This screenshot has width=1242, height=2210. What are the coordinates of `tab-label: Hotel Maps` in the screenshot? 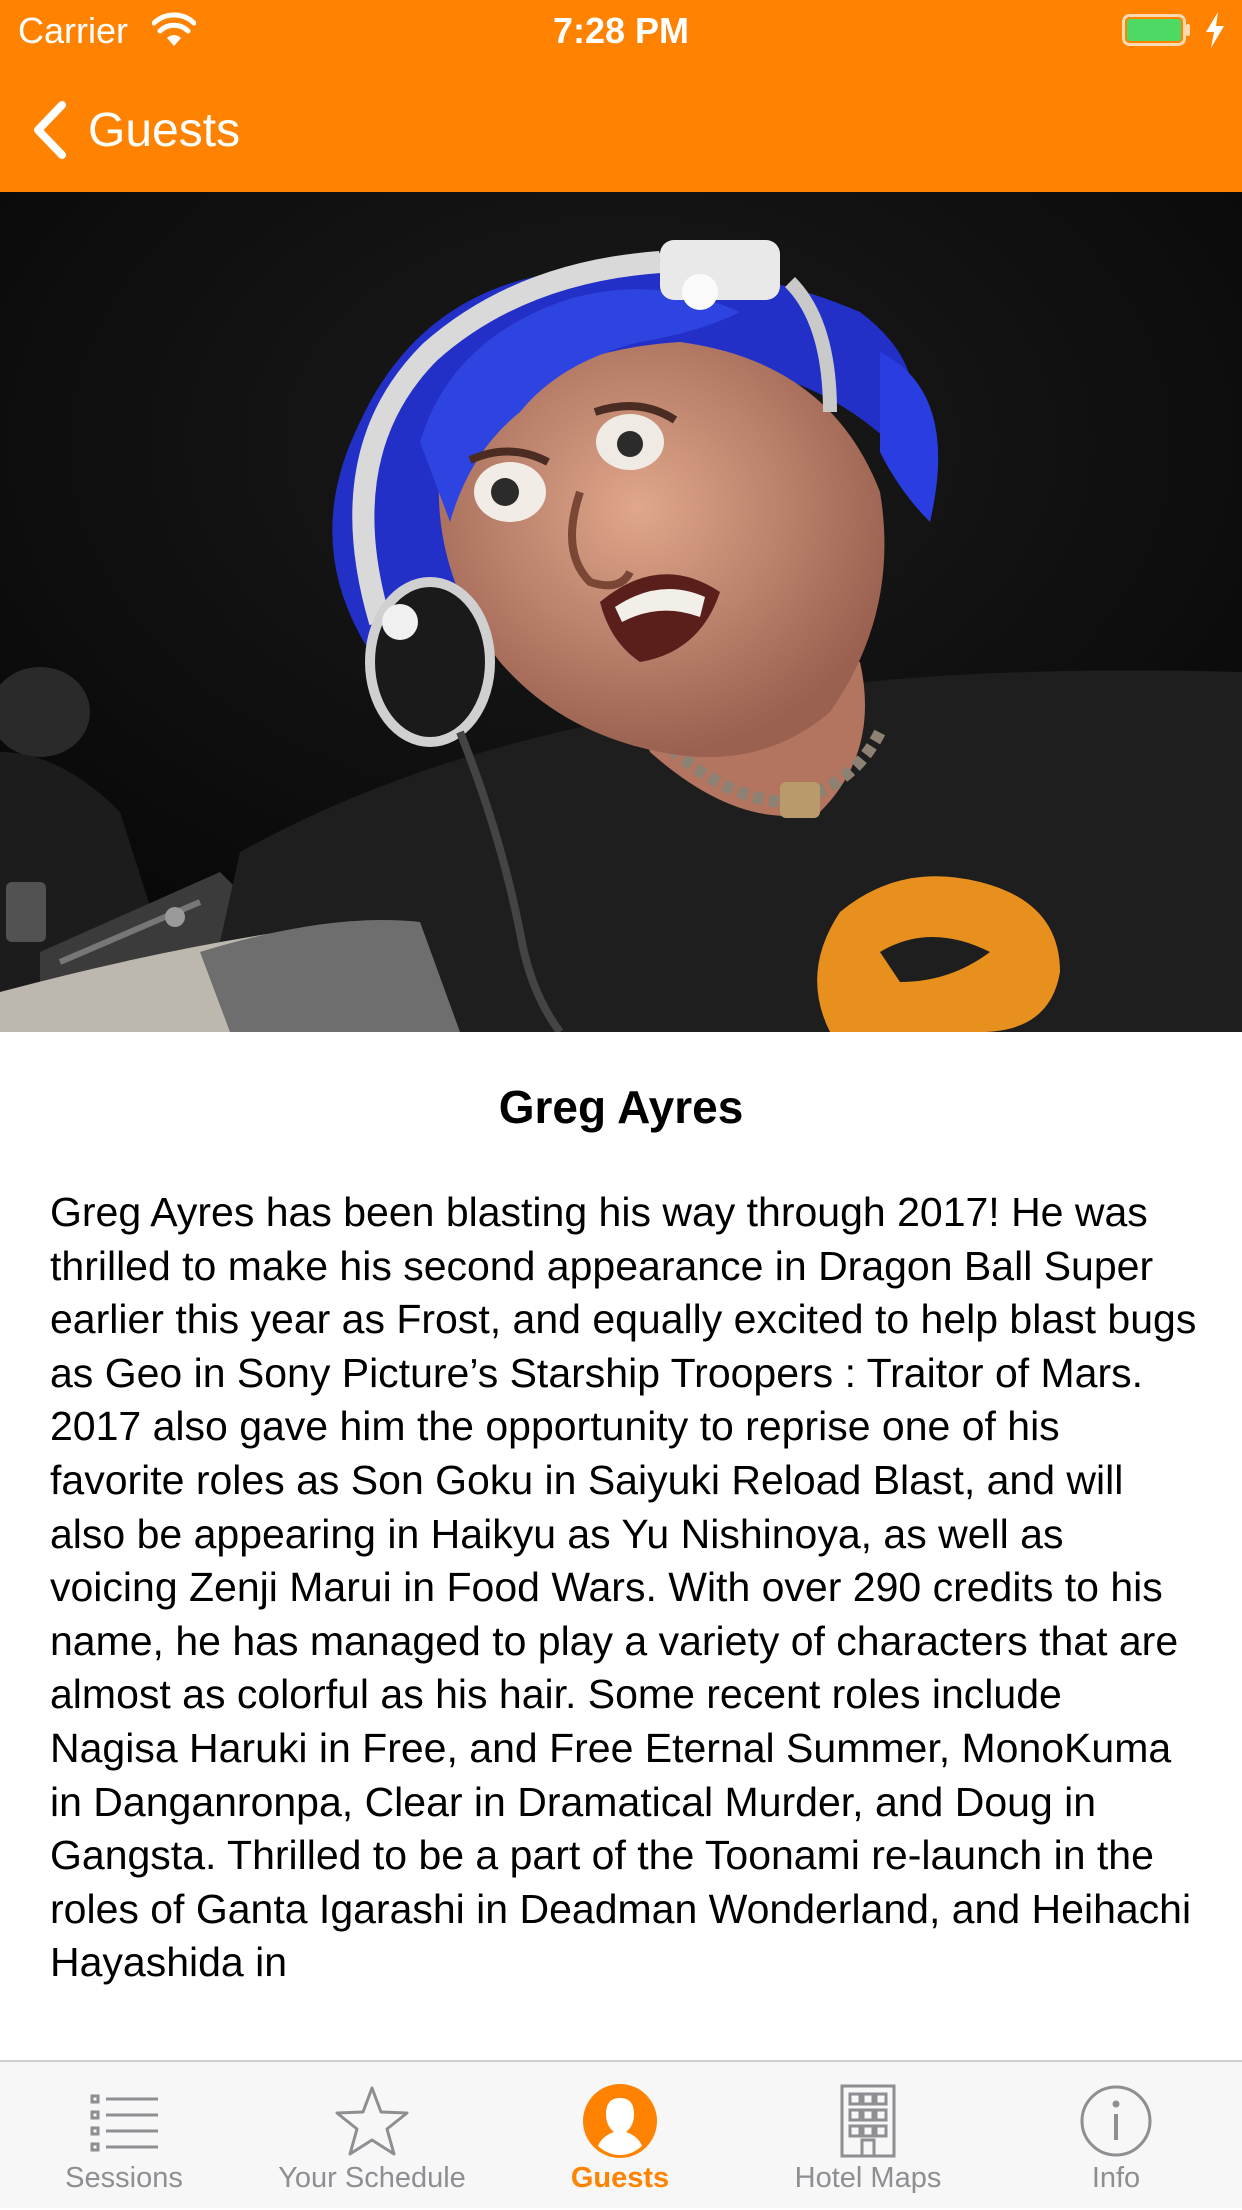 It's located at (868, 2178).